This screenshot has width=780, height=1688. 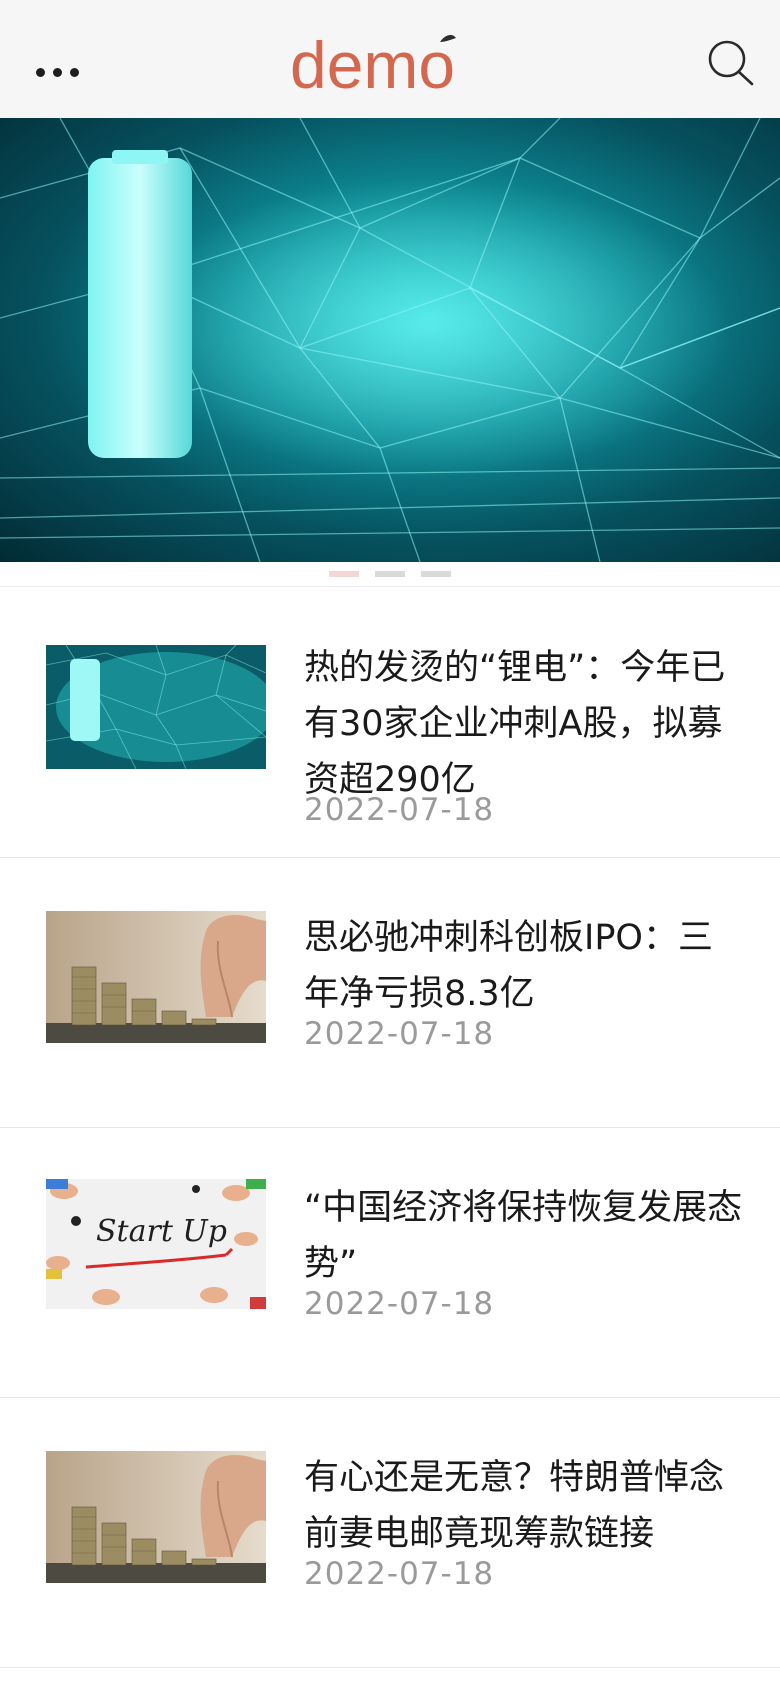 What do you see at coordinates (390, 586) in the screenshot?
I see `divider` at bounding box center [390, 586].